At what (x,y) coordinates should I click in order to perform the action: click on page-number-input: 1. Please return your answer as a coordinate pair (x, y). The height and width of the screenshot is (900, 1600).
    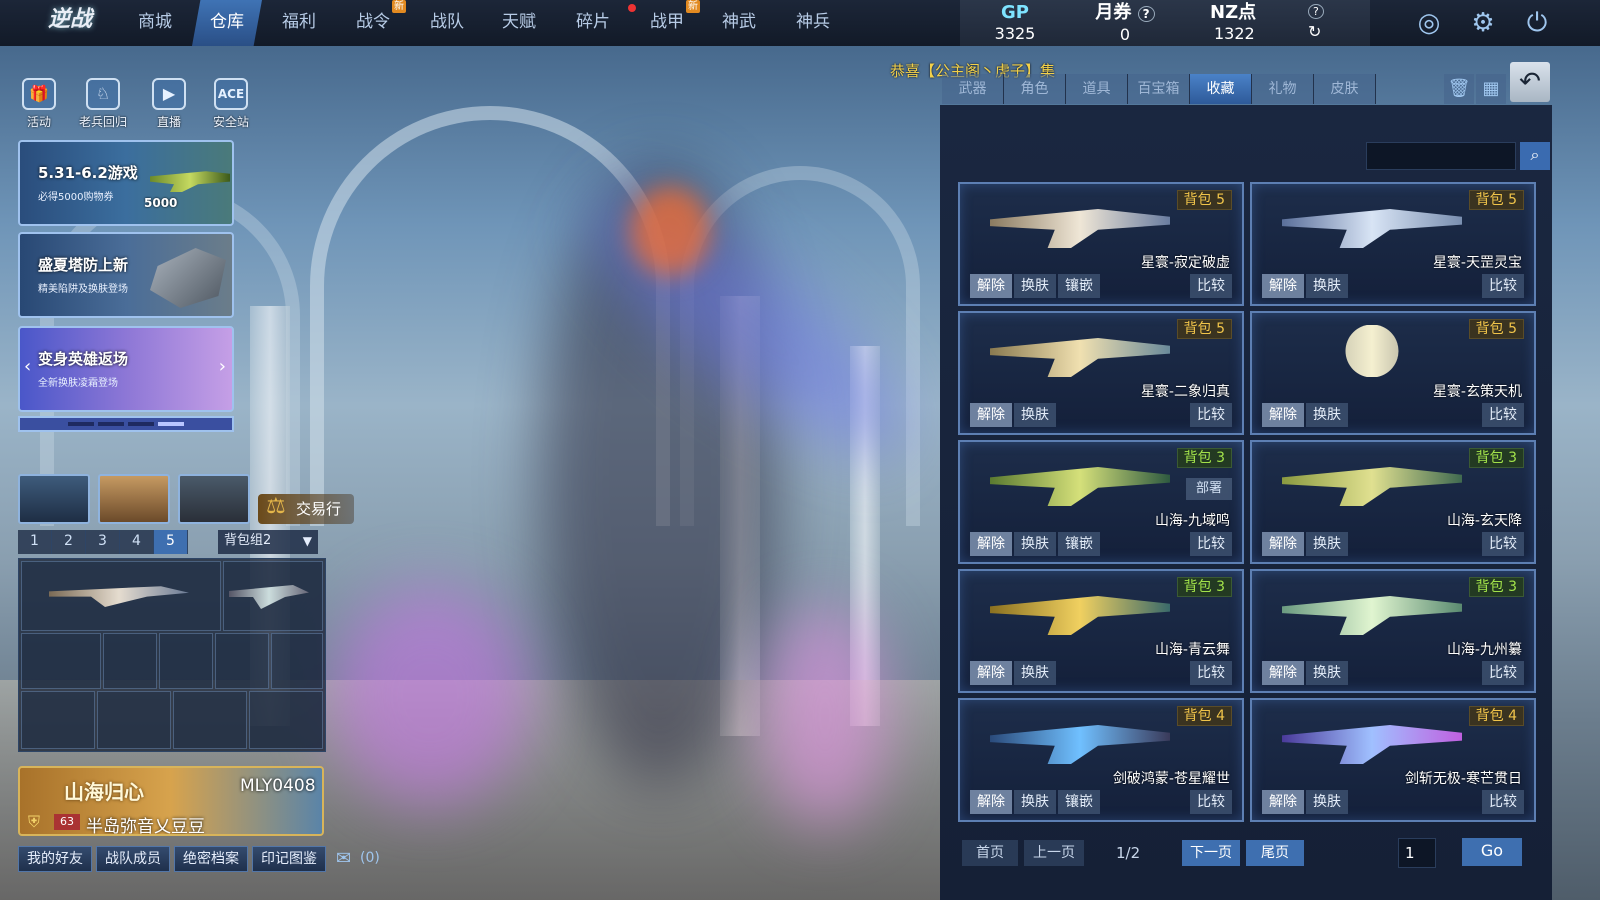
    Looking at the image, I should click on (1417, 853).